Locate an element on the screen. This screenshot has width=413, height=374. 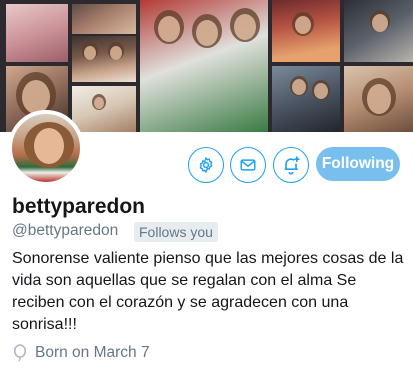
user-handle: @bettyparedon is located at coordinates (65, 231).